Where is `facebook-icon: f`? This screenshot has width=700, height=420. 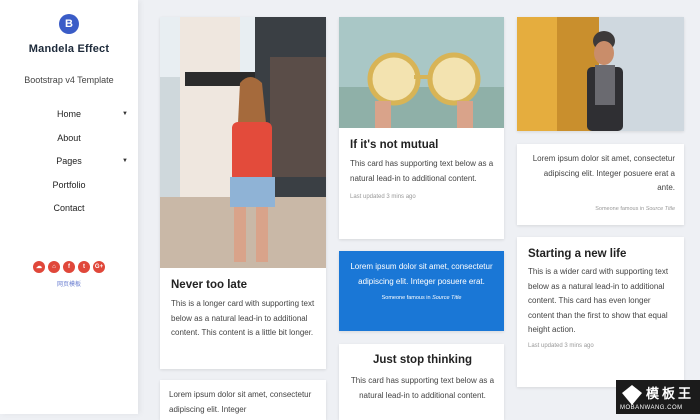 facebook-icon: f is located at coordinates (69, 267).